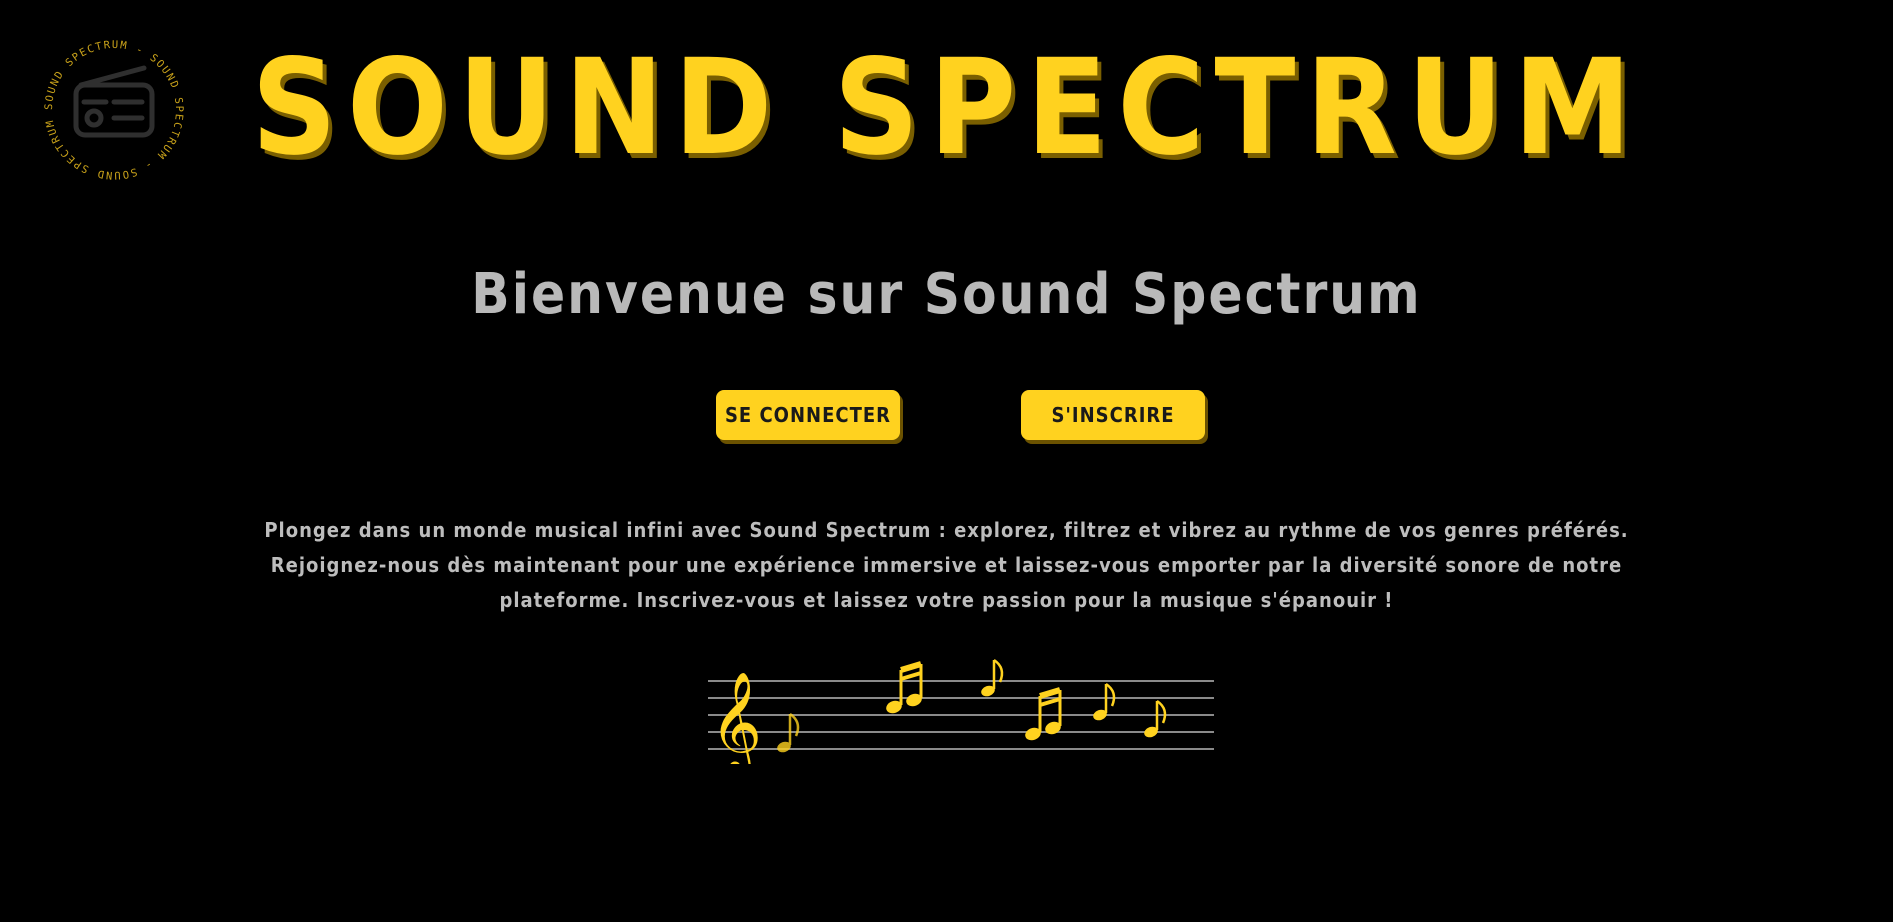  What do you see at coordinates (961, 711) in the screenshot?
I see `music-staff-icon: 𝄞` at bounding box center [961, 711].